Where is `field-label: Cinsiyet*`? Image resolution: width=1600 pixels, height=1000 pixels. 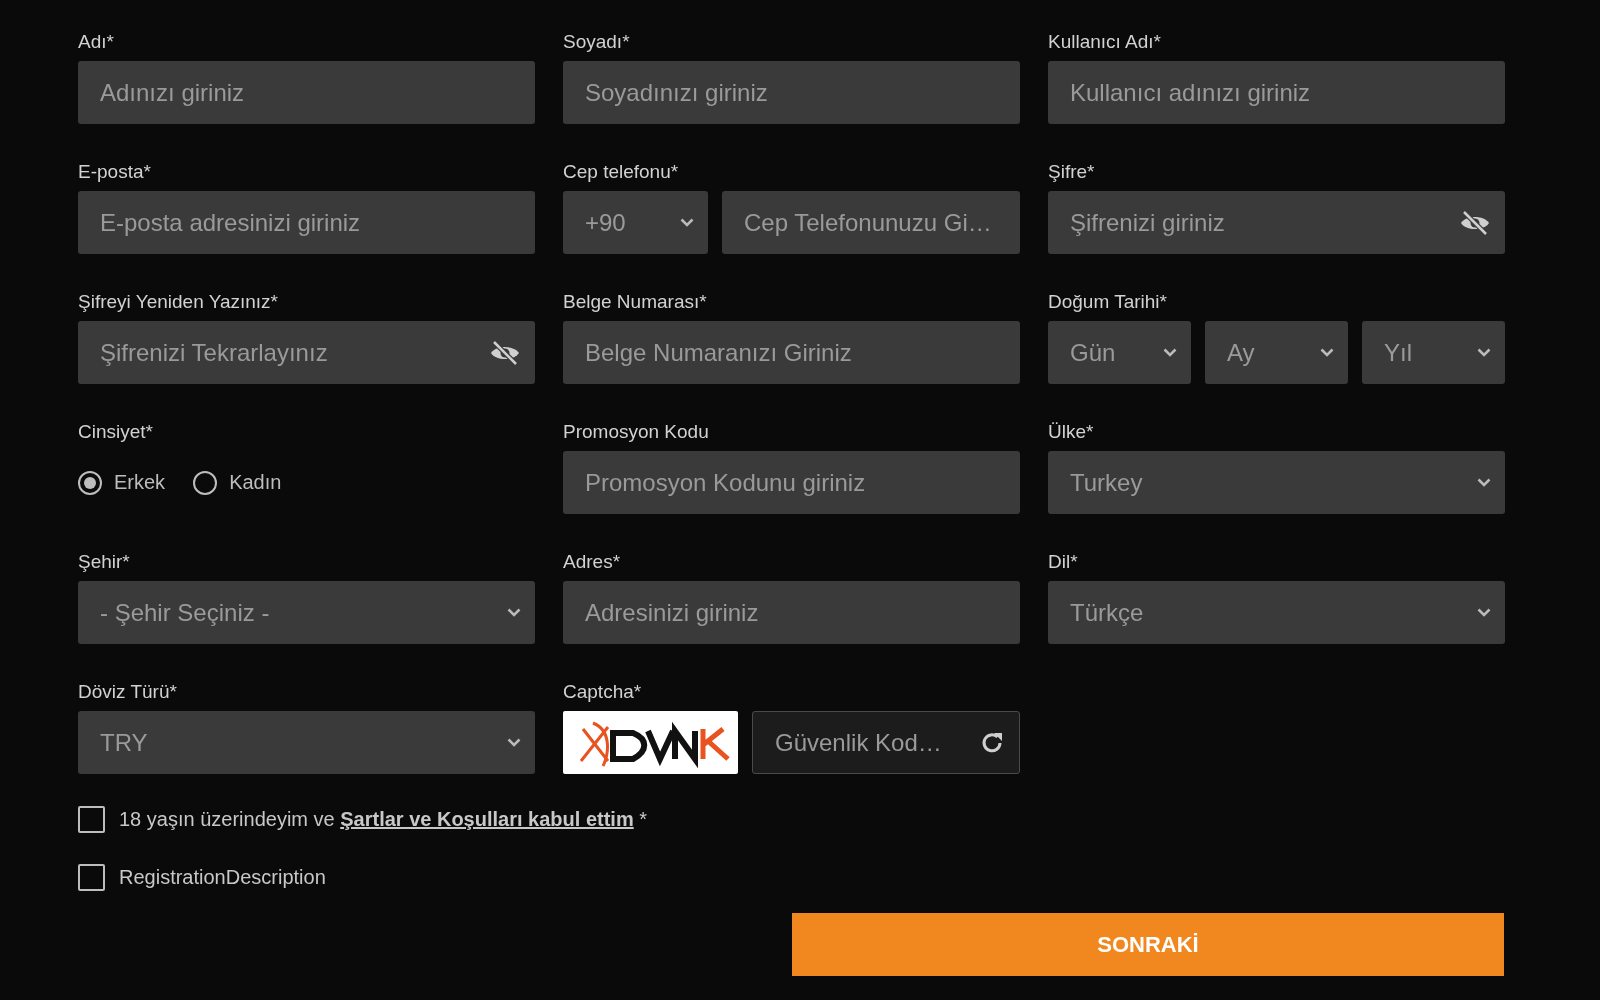
field-label: Cinsiyet* is located at coordinates (115, 432).